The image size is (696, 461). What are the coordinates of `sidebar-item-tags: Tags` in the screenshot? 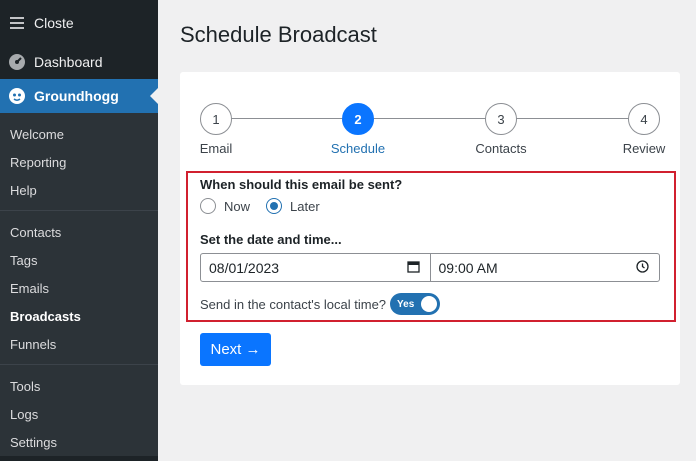 It's located at (79, 260).